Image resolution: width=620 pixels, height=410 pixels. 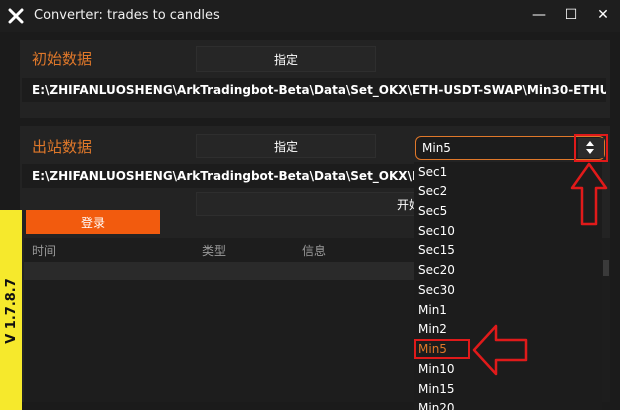 I want to click on minimize-button: —, so click(x=539, y=15).